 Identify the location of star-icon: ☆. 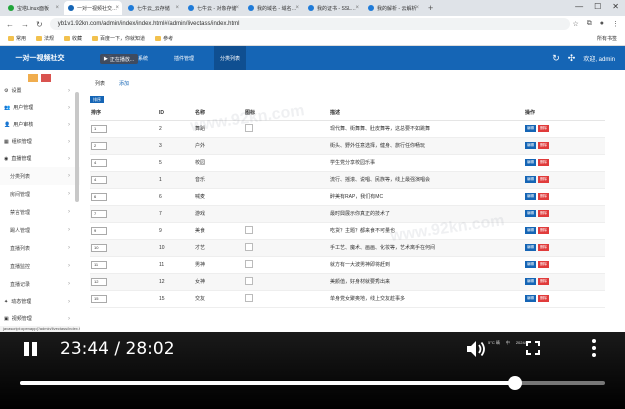
(575, 24).